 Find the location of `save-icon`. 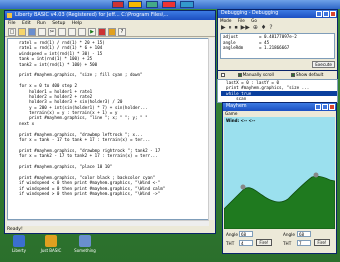

save-icon is located at coordinates (32, 32).